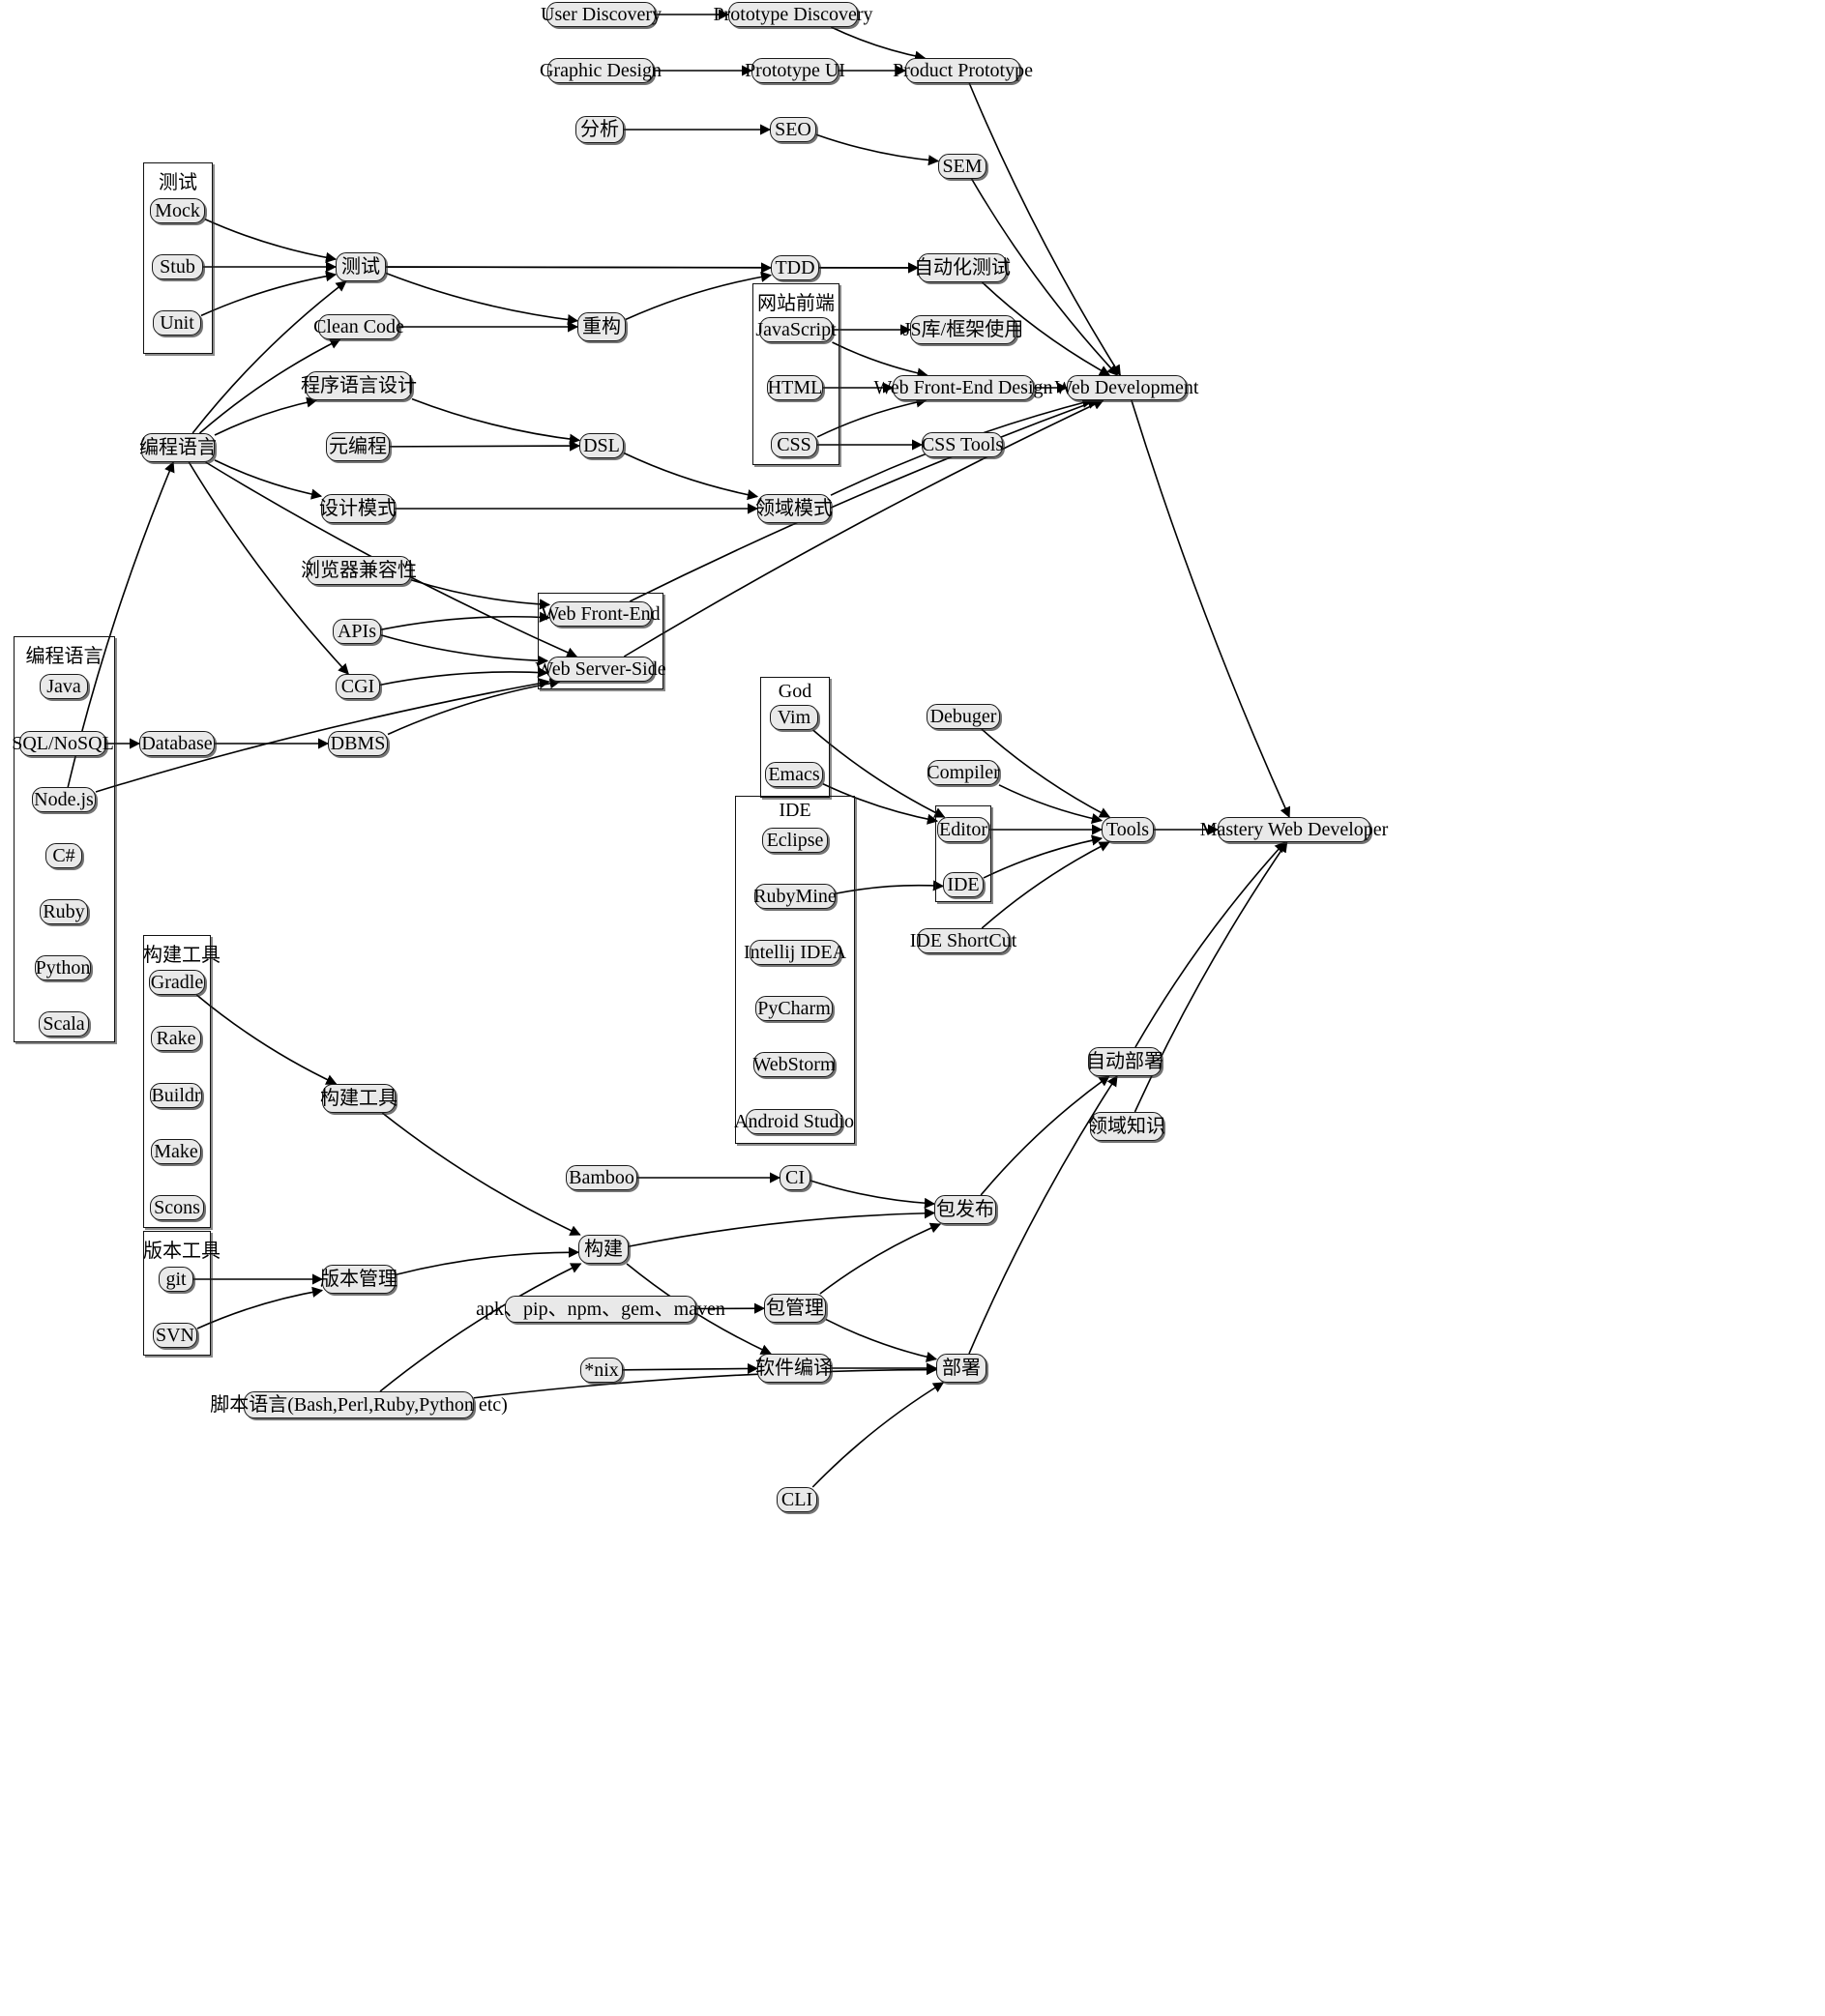 This screenshot has height=2016, width=1825. I want to click on edge-prog_lang-to-testing, so click(269, 357).